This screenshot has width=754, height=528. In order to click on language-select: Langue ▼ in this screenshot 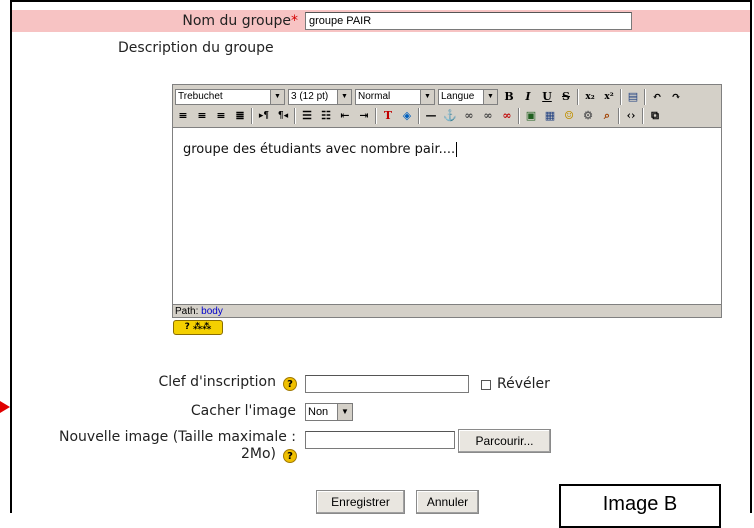, I will do `click(468, 97)`.